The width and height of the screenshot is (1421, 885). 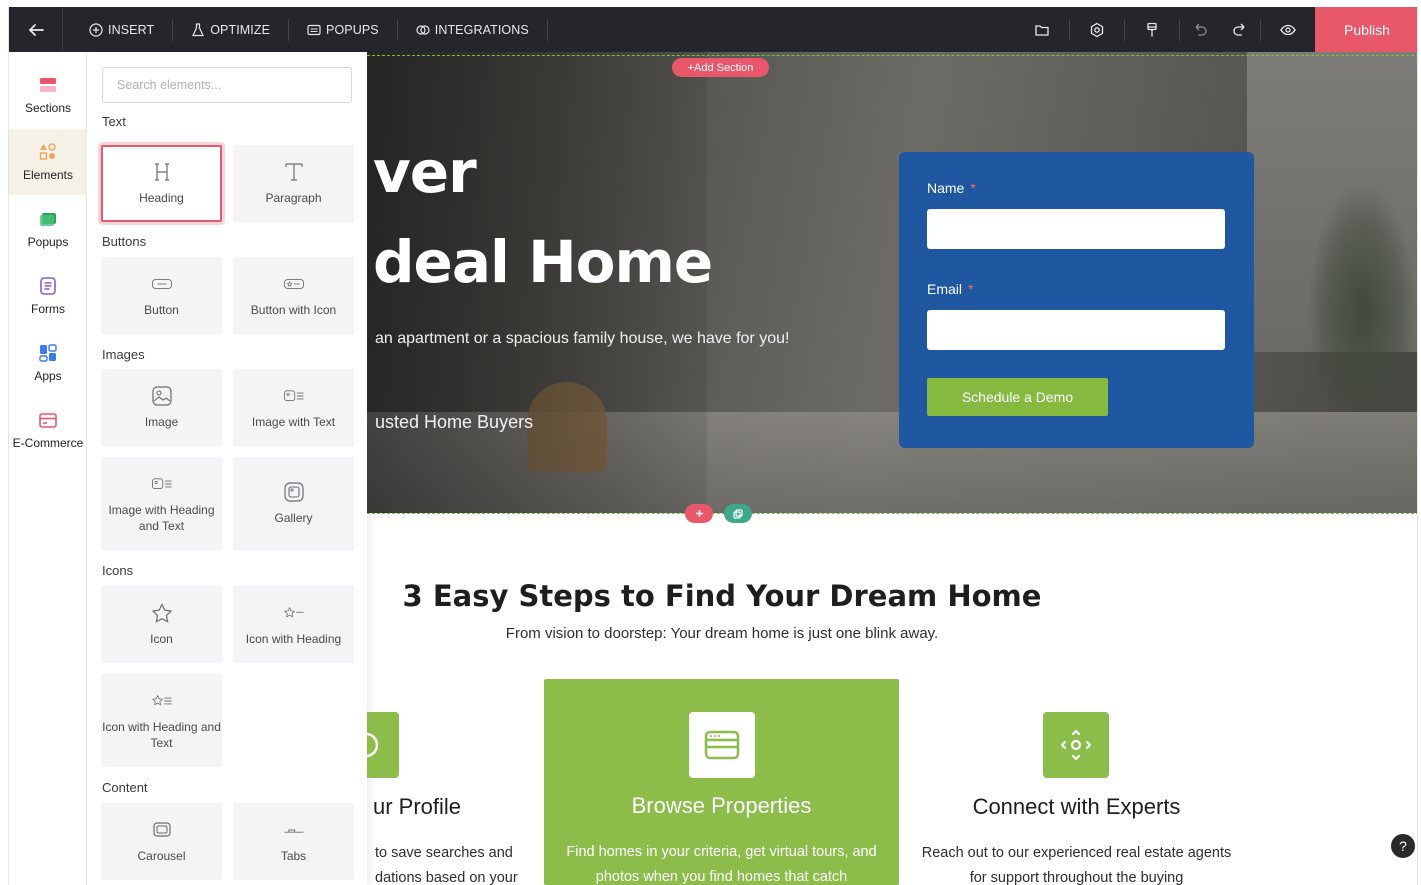 What do you see at coordinates (124, 241) in the screenshot?
I see `category-buttons: Buttons` at bounding box center [124, 241].